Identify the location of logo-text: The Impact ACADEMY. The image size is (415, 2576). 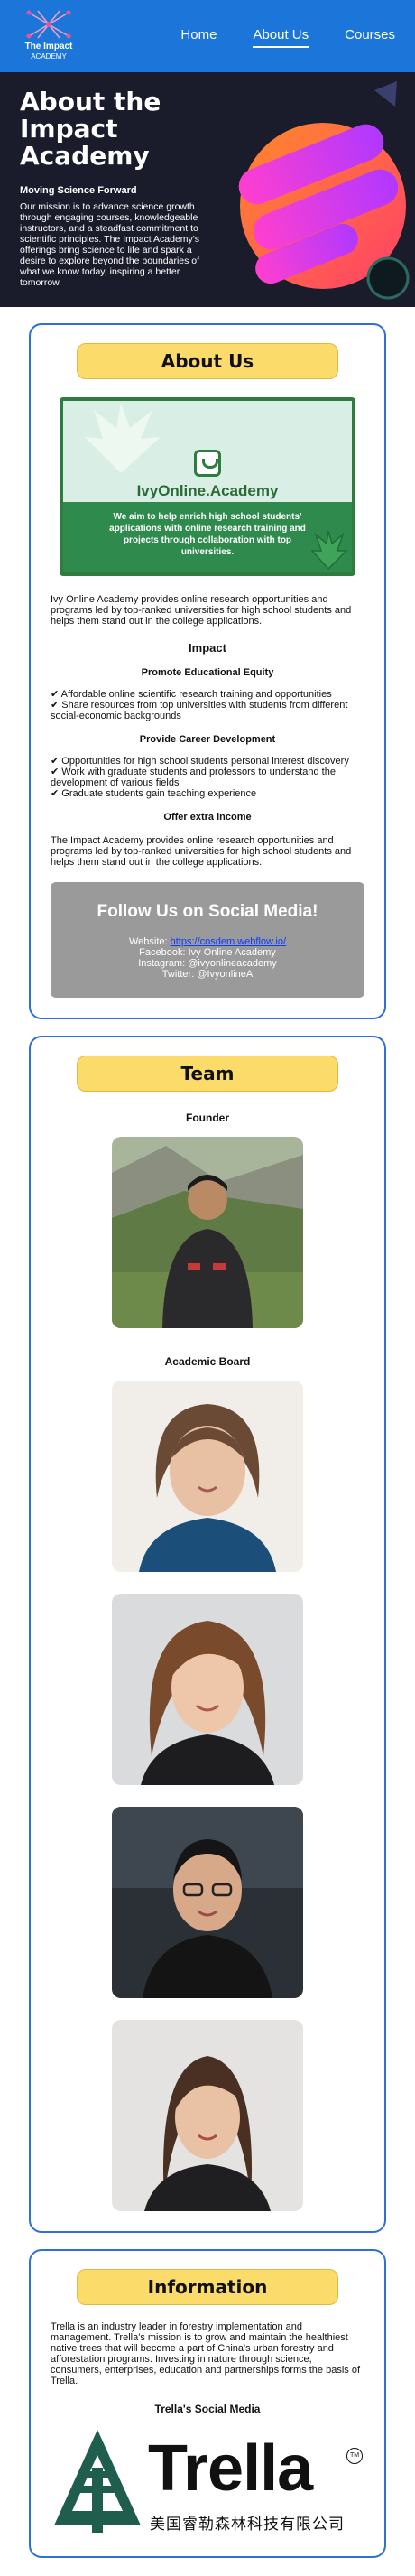
(49, 51).